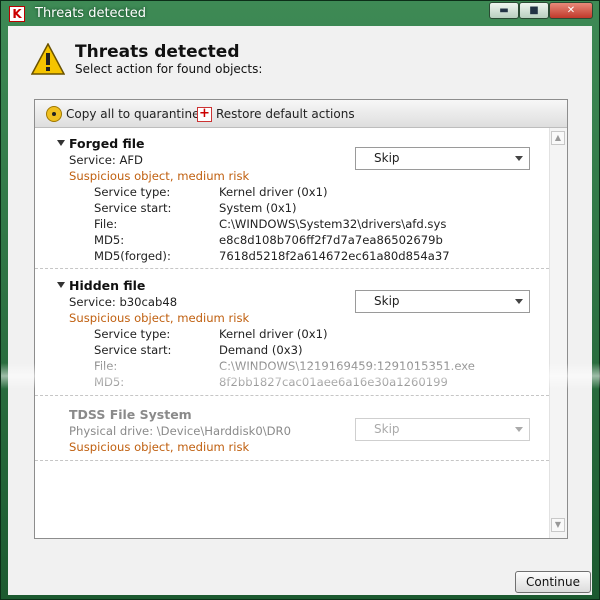 The image size is (600, 600). I want to click on page-title: Threats detected, so click(157, 52).